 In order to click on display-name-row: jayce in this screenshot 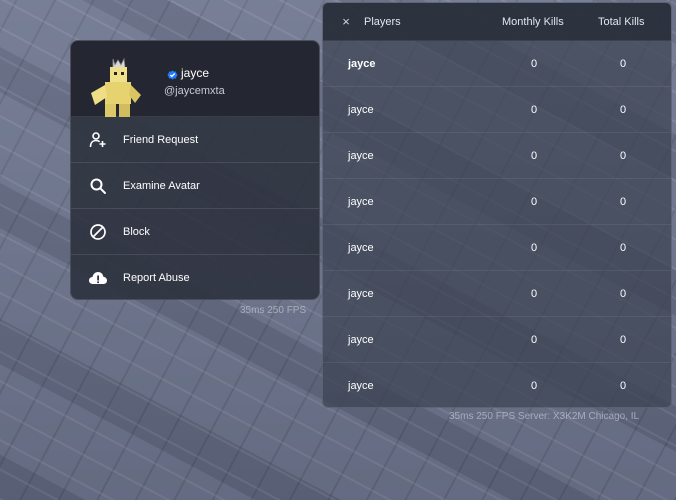, I will do `click(188, 73)`.